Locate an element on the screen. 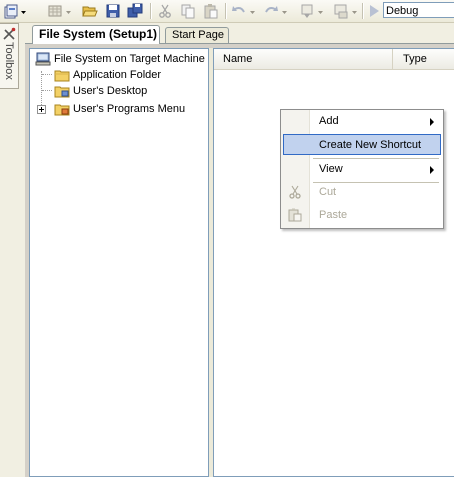 The height and width of the screenshot is (477, 454). tree-node-users-desktop: User's Desktop is located at coordinates (129, 91).